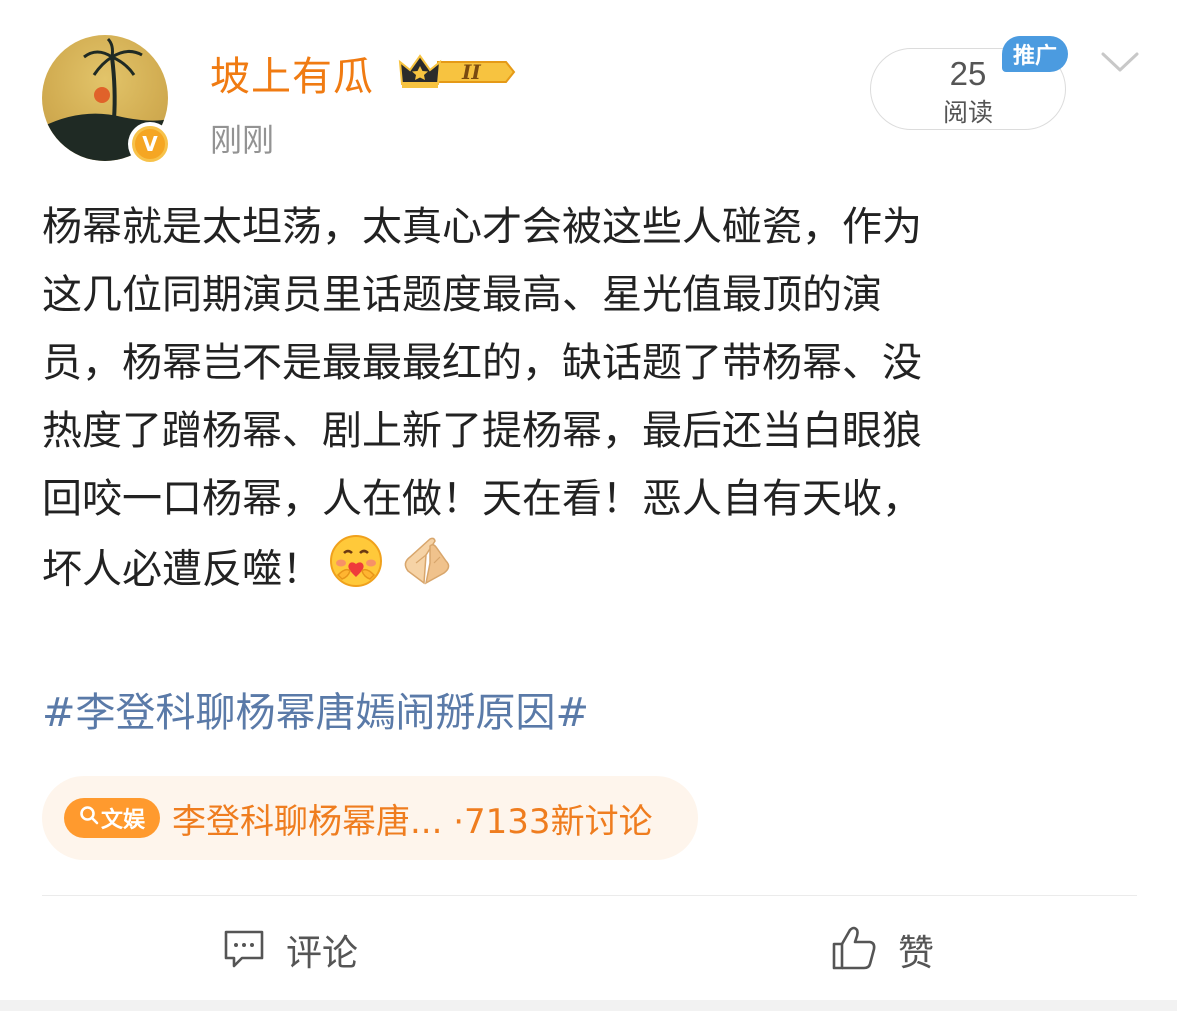 The height and width of the screenshot is (1011, 1177). What do you see at coordinates (482, 227) in the screenshot?
I see `content-line: 杨幂就是太坦荡，太真心才会被这些人碰瓷，作为` at bounding box center [482, 227].